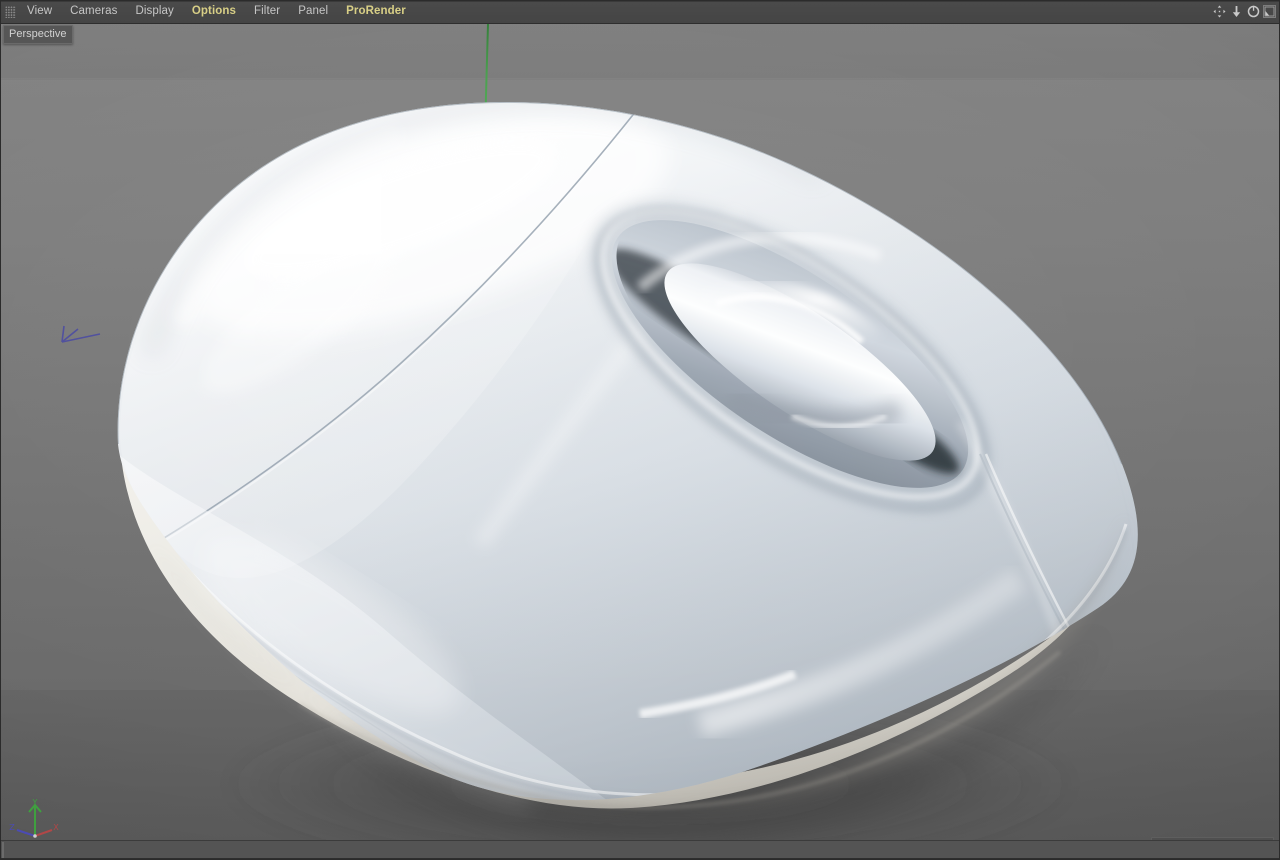  Describe the element at coordinates (12, 827) in the screenshot. I see `gizmo-label-z: Z` at that location.